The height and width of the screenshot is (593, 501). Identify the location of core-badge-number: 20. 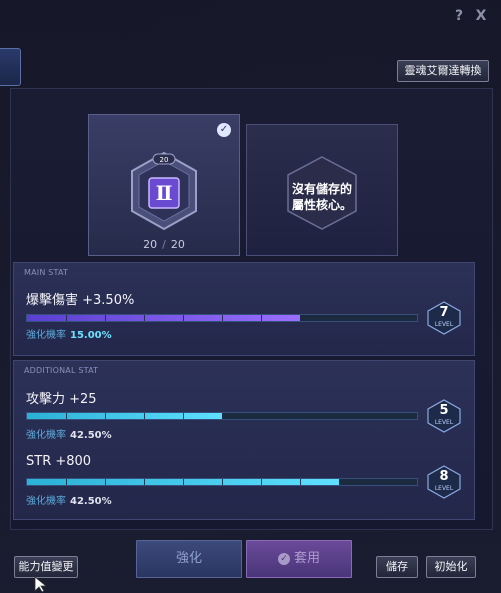
(164, 160).